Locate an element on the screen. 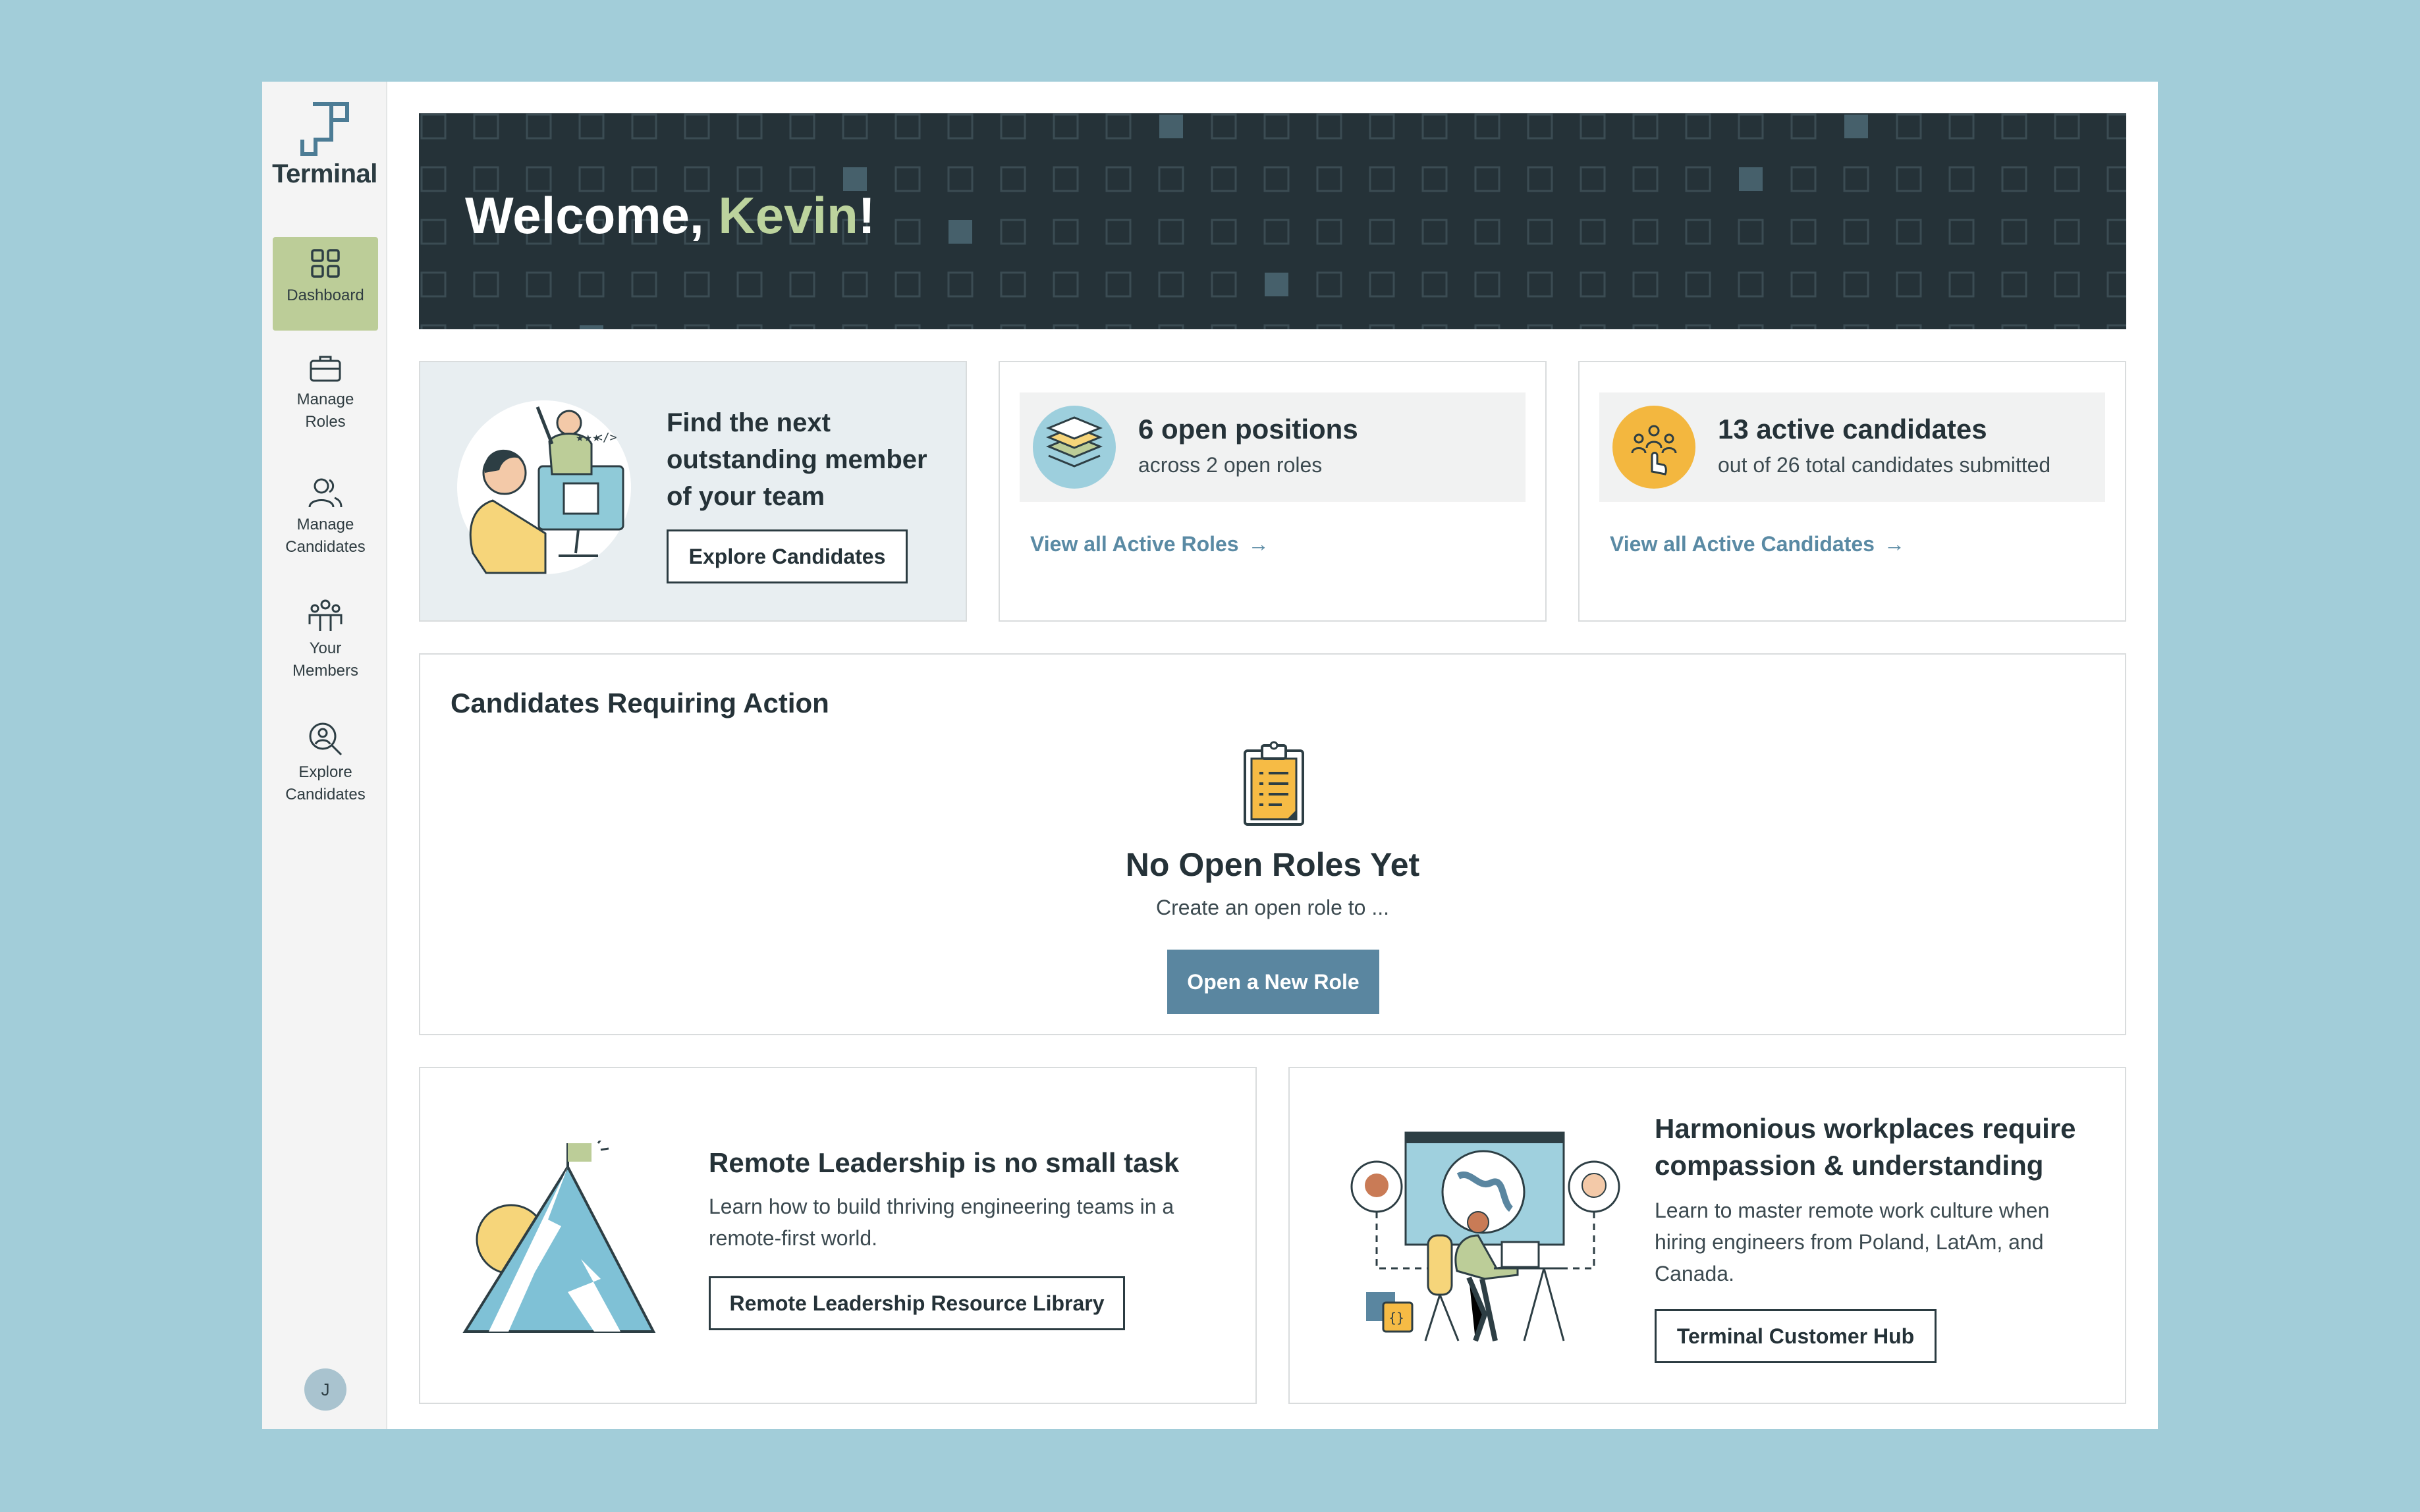 Image resolution: width=2420 pixels, height=1512 pixels. brand-logo: Terminal is located at coordinates (324, 145).